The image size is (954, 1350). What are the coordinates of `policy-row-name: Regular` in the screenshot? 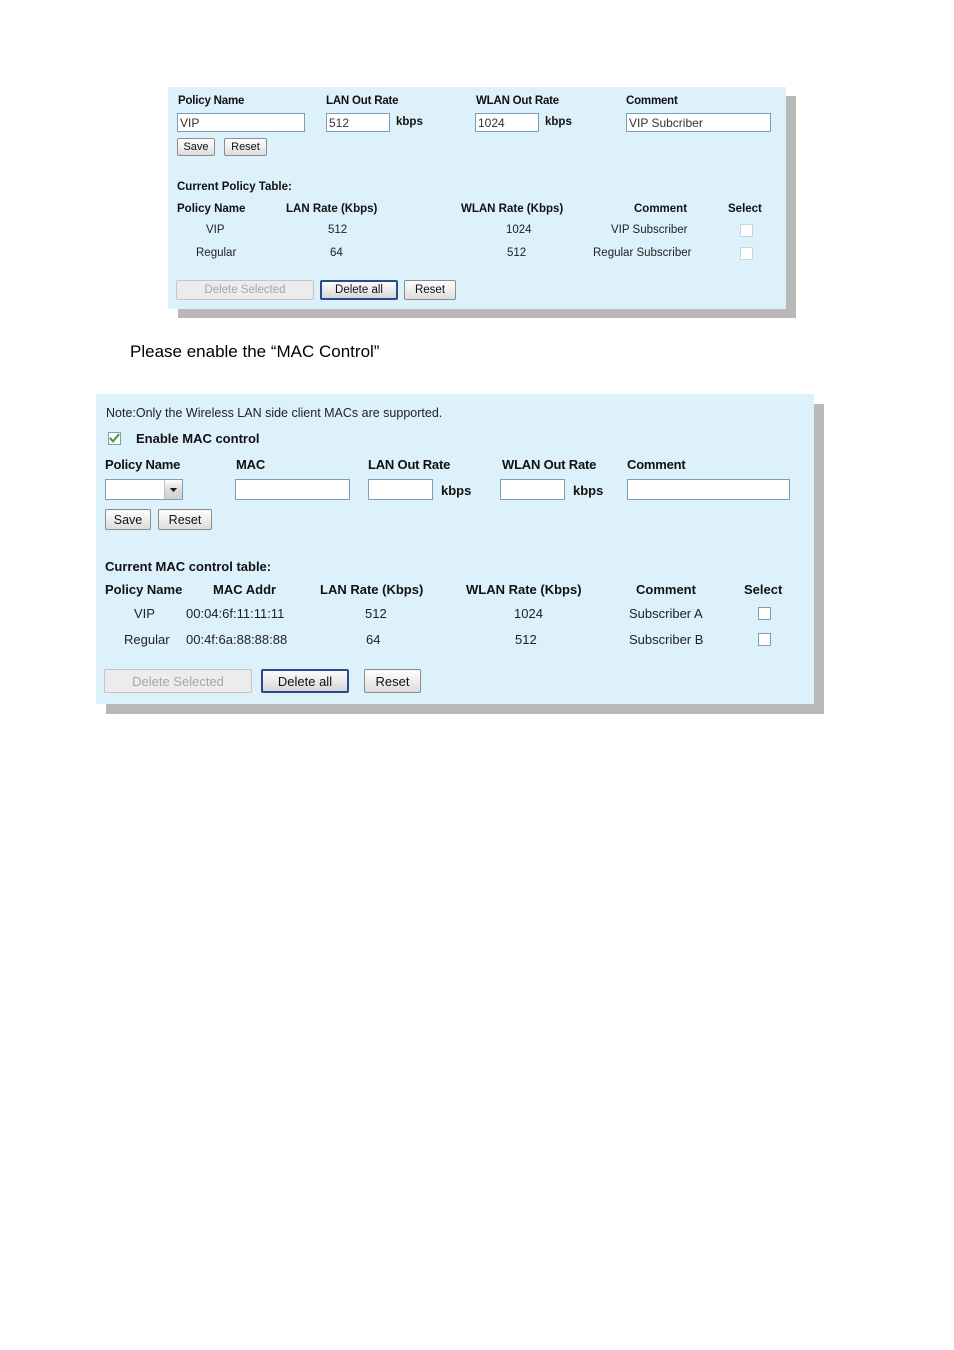 It's located at (216, 253).